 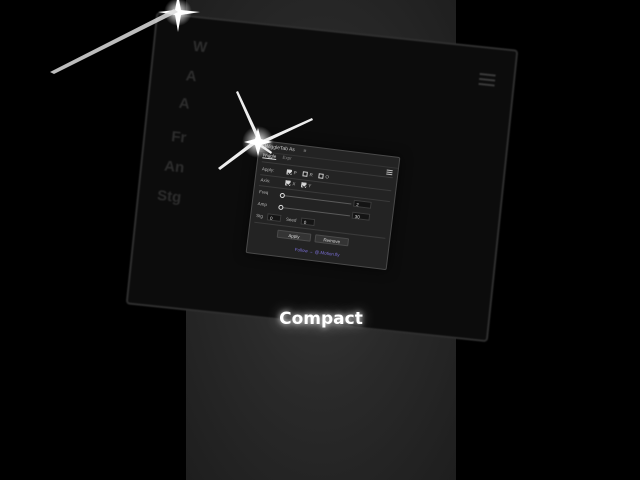 What do you see at coordinates (361, 216) in the screenshot?
I see `amp-input: 30` at bounding box center [361, 216].